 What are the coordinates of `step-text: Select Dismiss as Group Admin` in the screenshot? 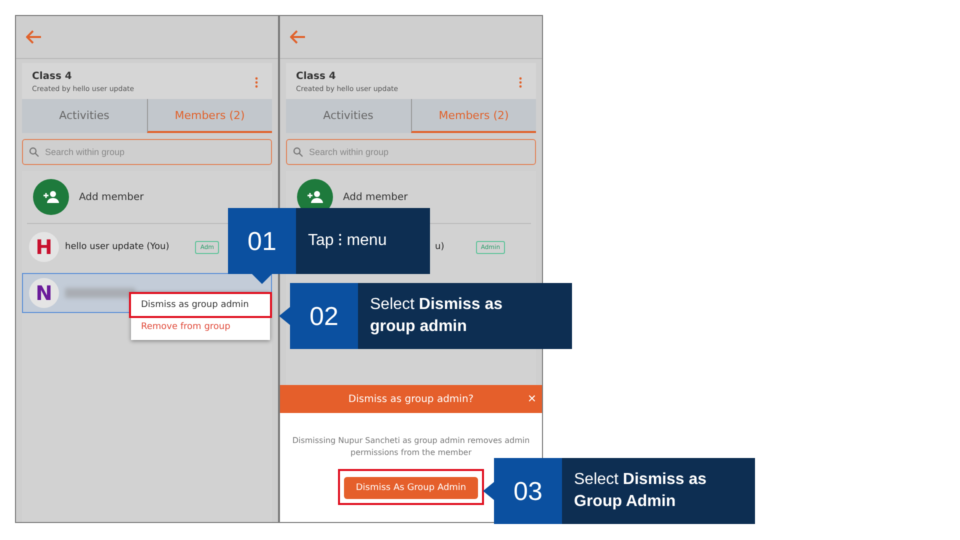 It's located at (640, 491).